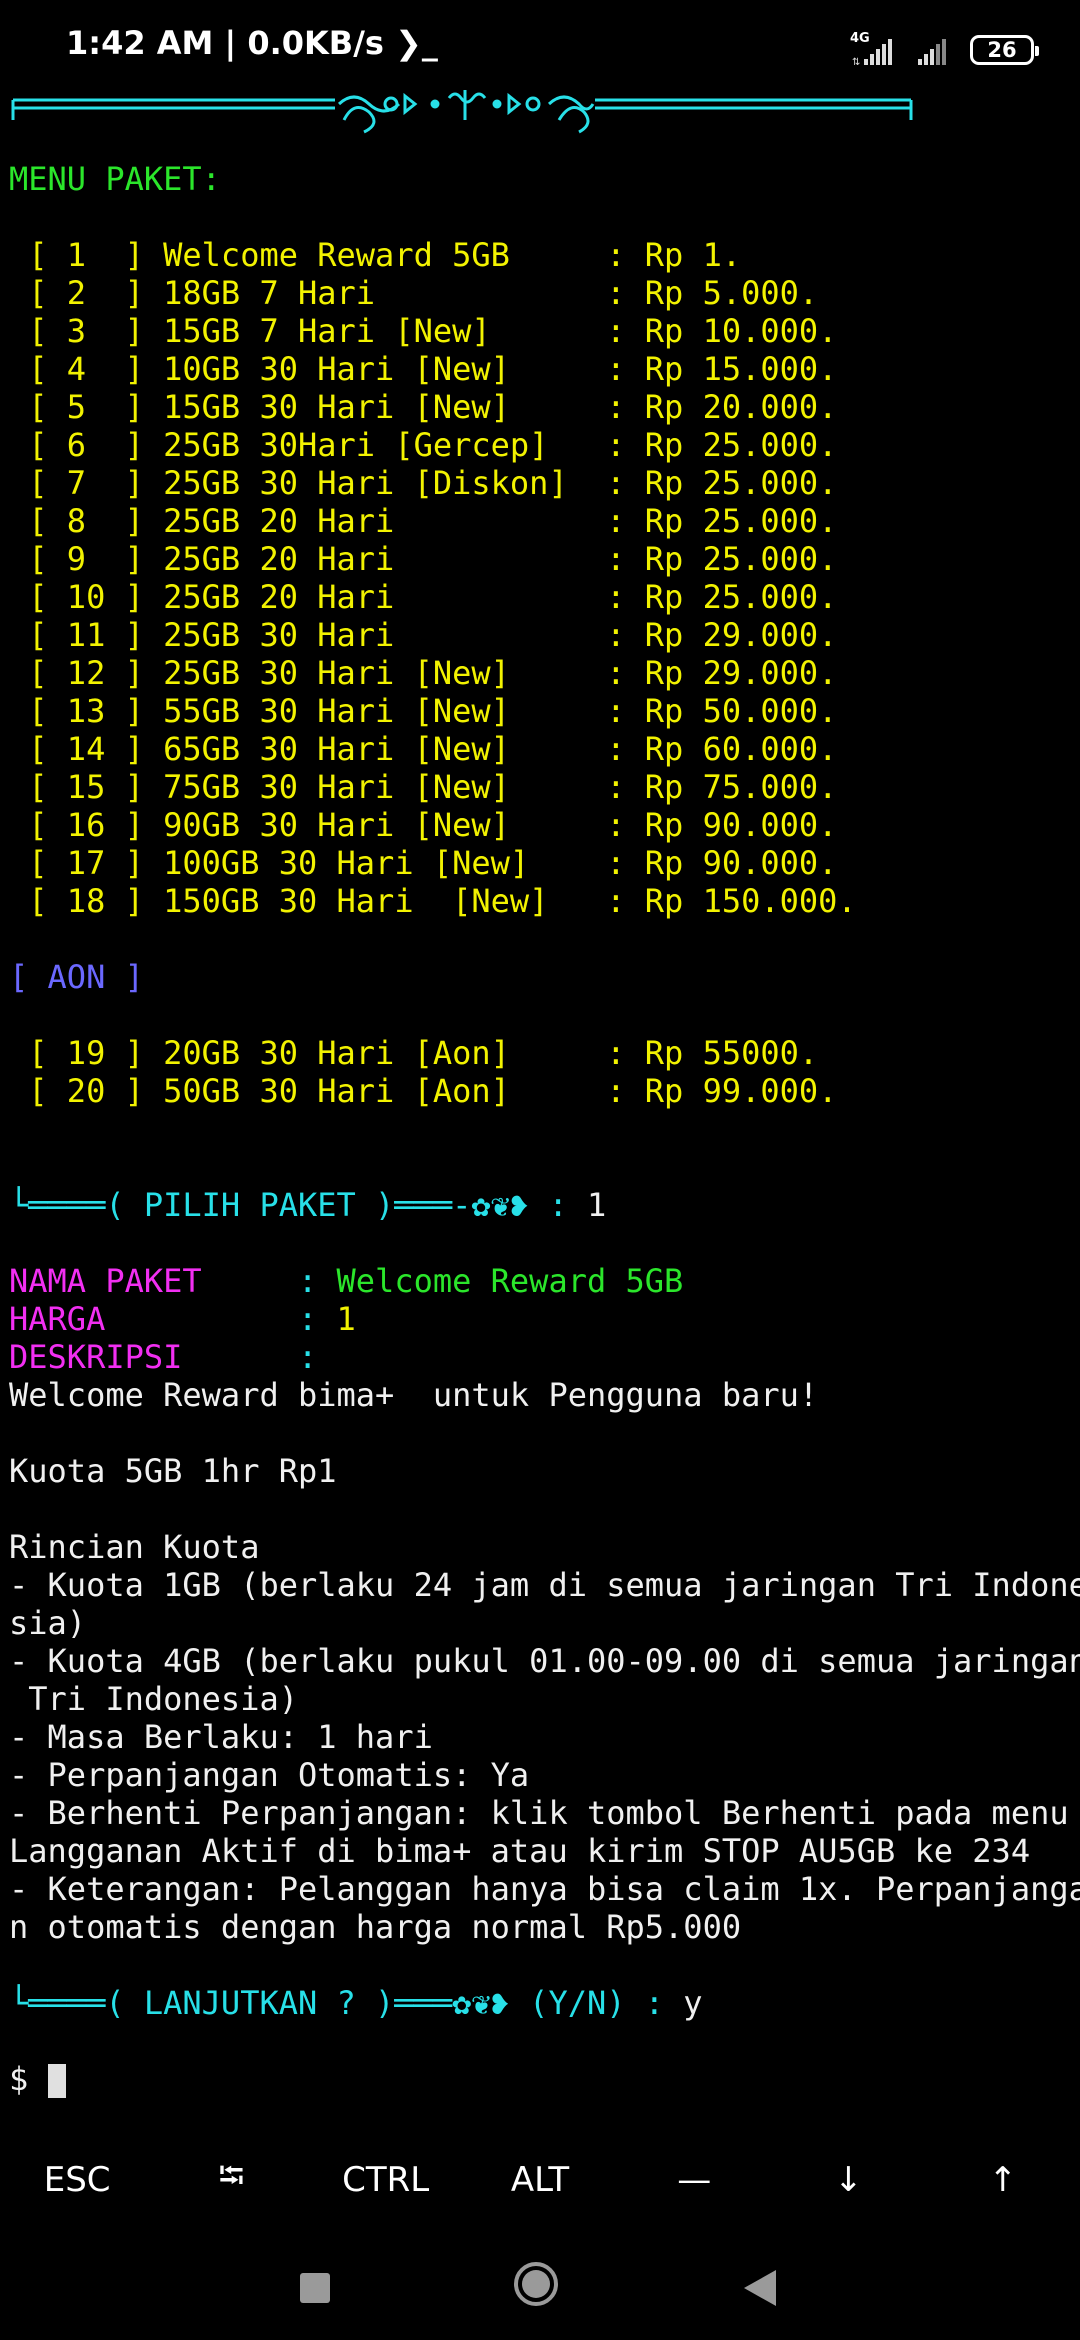  Describe the element at coordinates (731, 1053) in the screenshot. I see `package-price: Rp 55000.` at that location.